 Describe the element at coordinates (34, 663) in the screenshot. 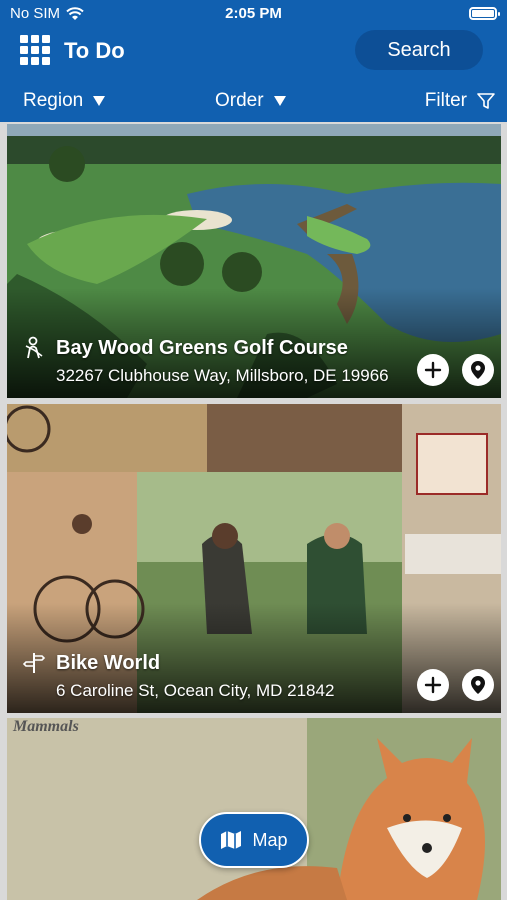

I see `signpost-icon` at that location.